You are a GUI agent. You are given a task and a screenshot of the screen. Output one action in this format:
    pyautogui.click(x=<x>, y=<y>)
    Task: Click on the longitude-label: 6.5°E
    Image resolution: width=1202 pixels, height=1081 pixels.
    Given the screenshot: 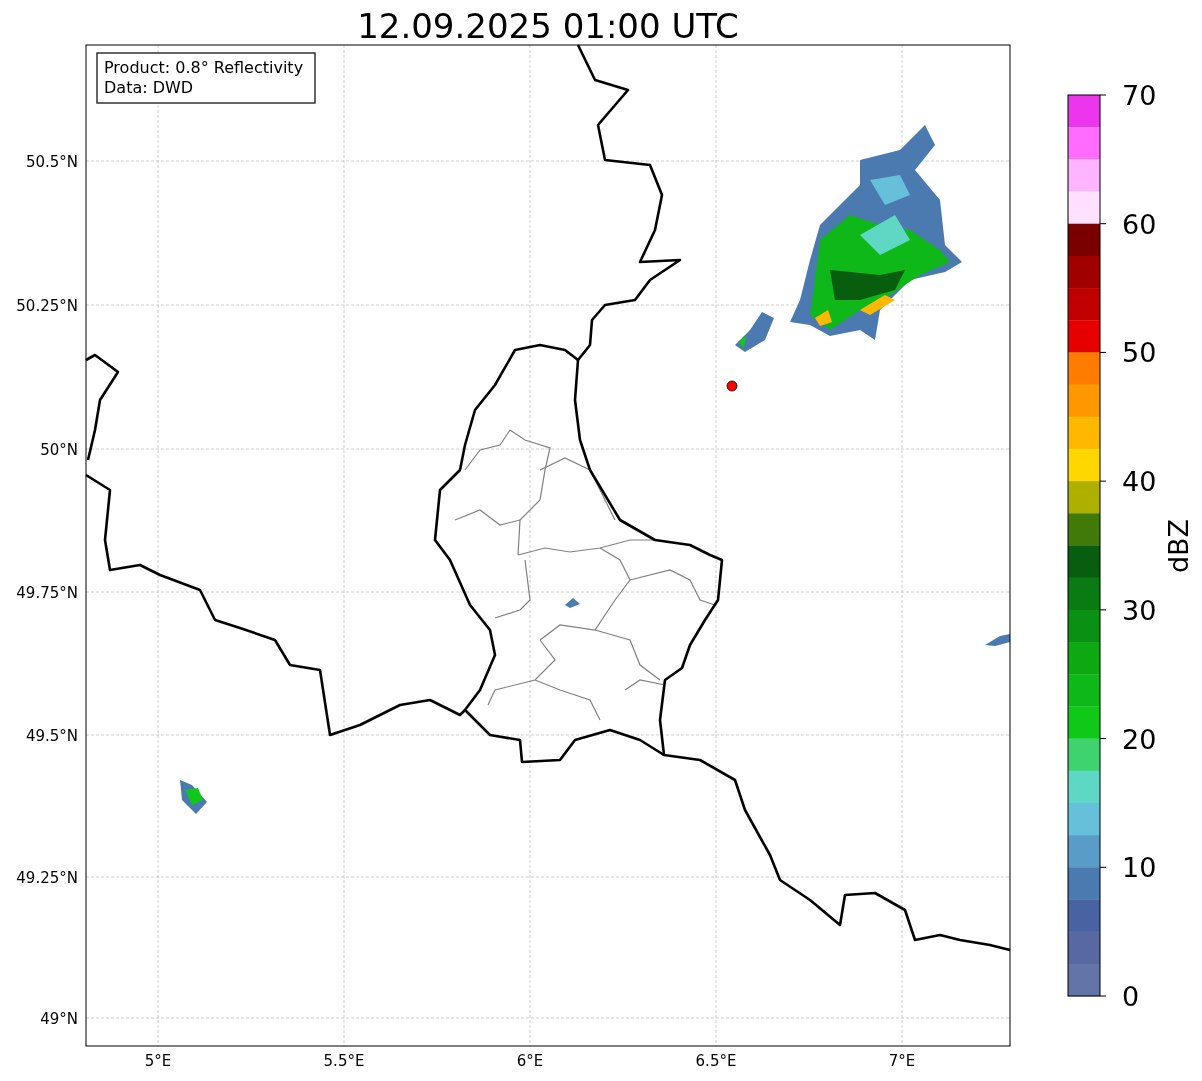 What is the action you would take?
    pyautogui.click(x=716, y=1061)
    